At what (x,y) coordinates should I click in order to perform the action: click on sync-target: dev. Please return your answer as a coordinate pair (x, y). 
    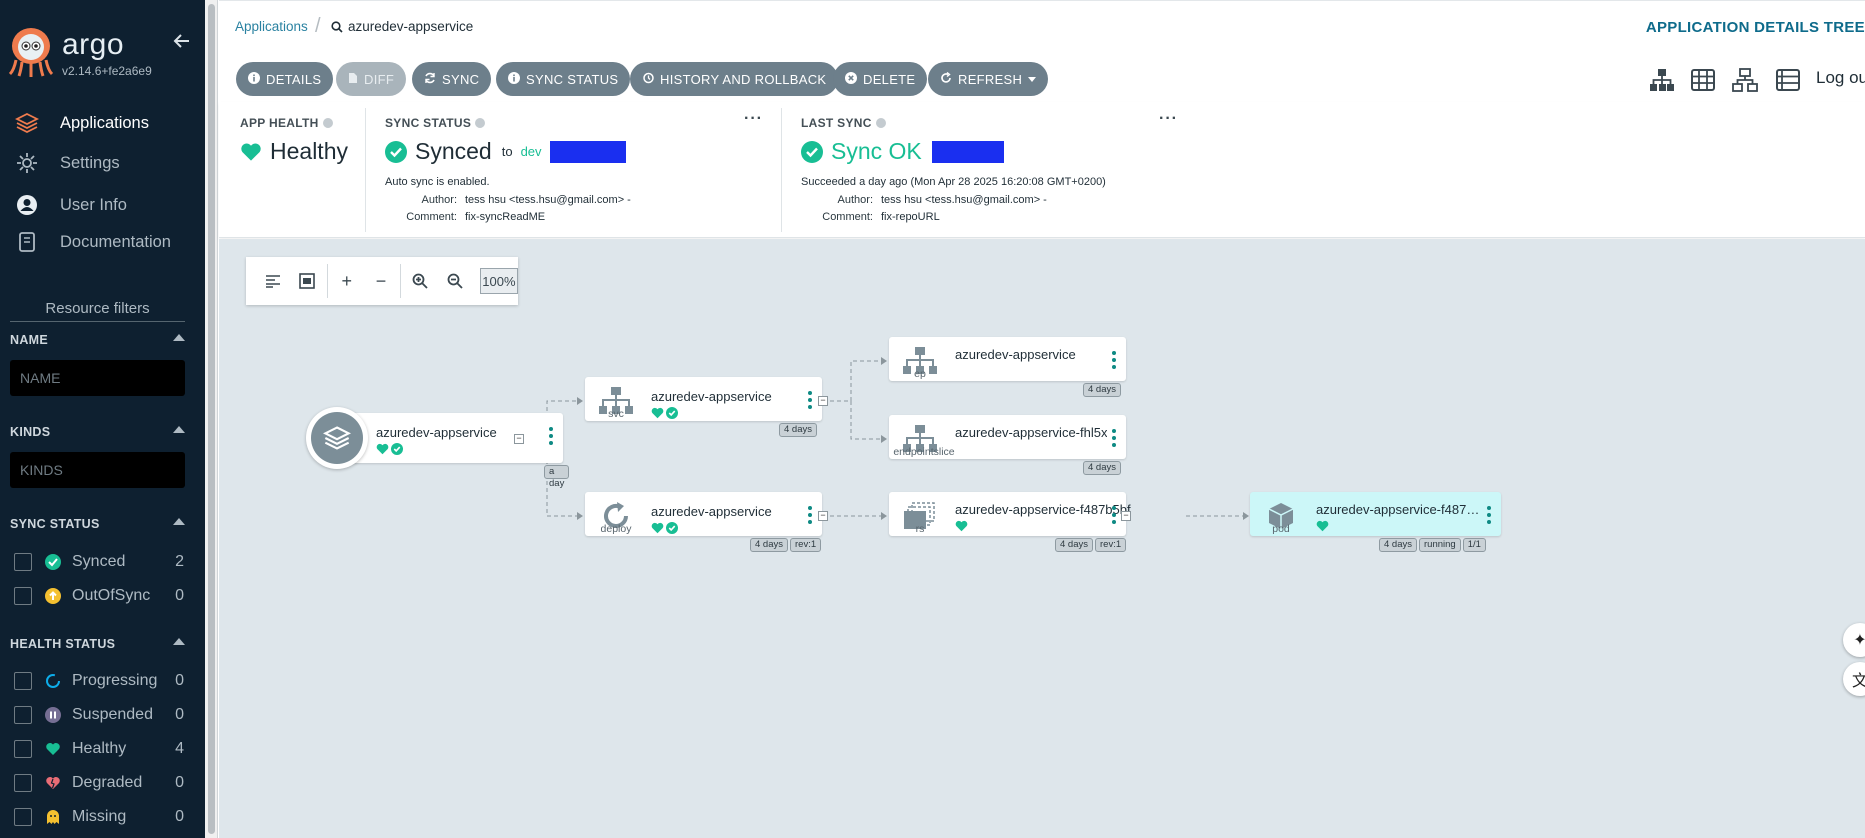
    Looking at the image, I should click on (531, 151).